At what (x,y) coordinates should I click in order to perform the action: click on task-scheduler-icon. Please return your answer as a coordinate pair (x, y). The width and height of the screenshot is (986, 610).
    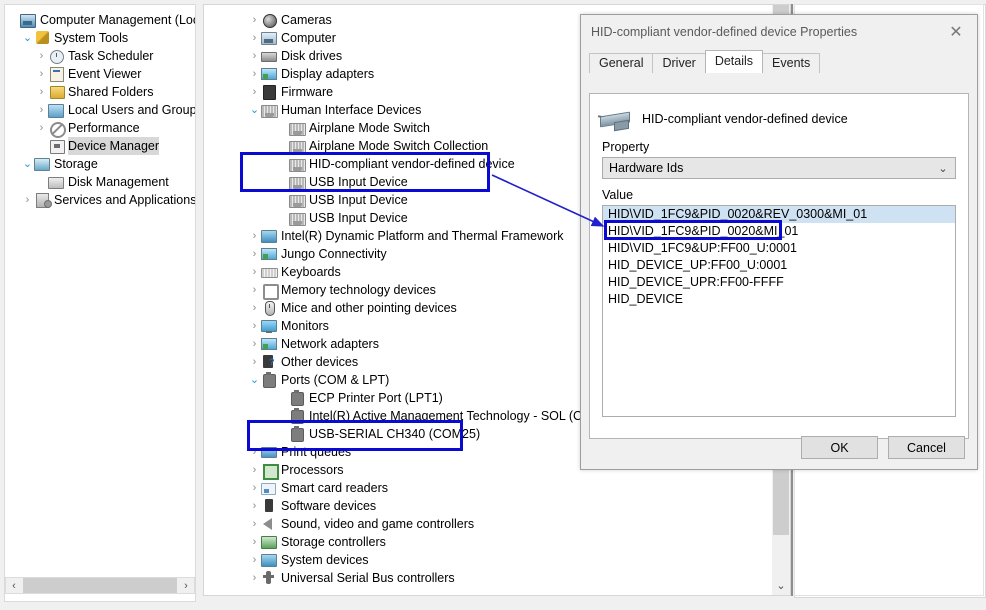
    Looking at the image, I should click on (56, 56).